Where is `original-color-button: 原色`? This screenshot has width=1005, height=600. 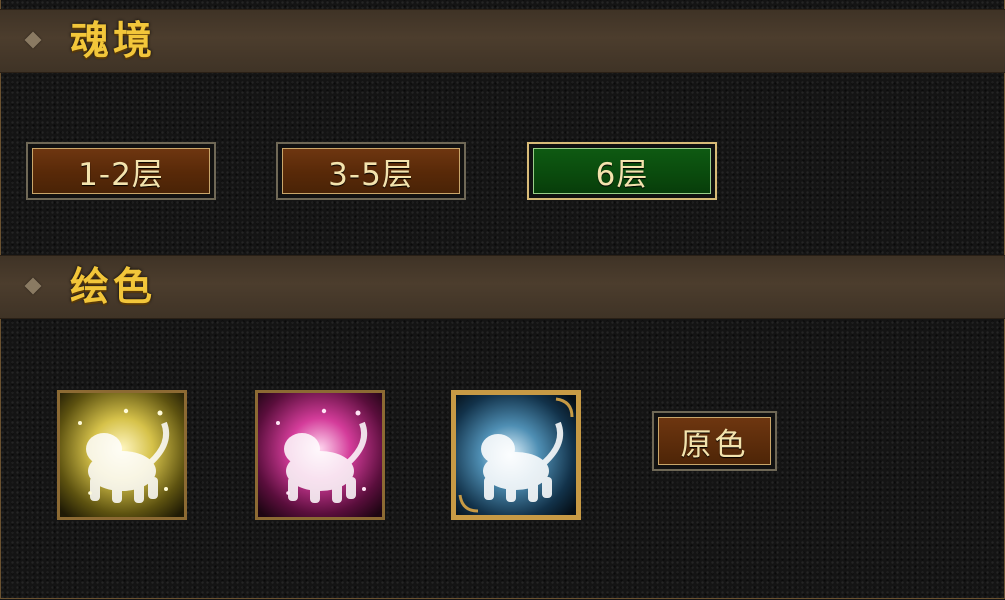
original-color-button: 原色 is located at coordinates (714, 441).